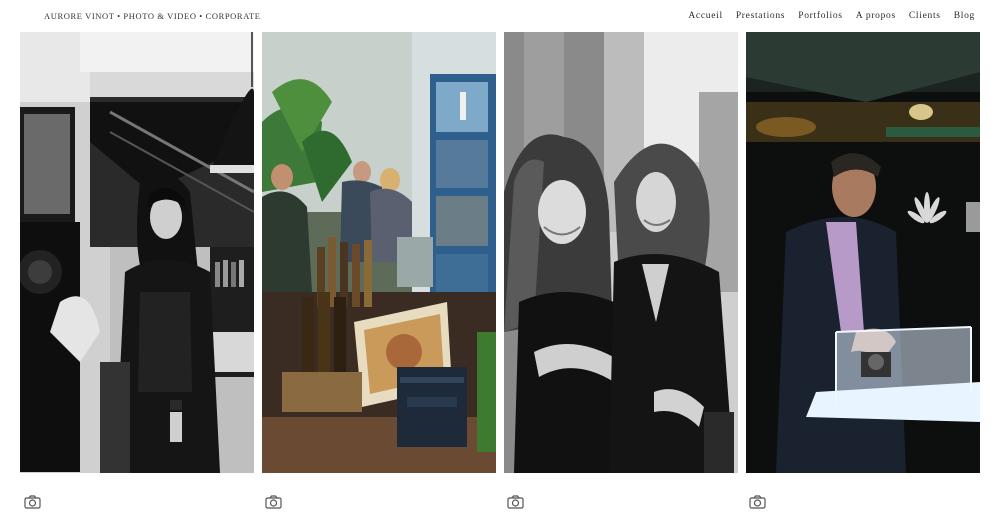 The height and width of the screenshot is (518, 1000). I want to click on site-brand: AURORE VINOT • PHOTO & VIDEO • CORPORATE, so click(152, 16).